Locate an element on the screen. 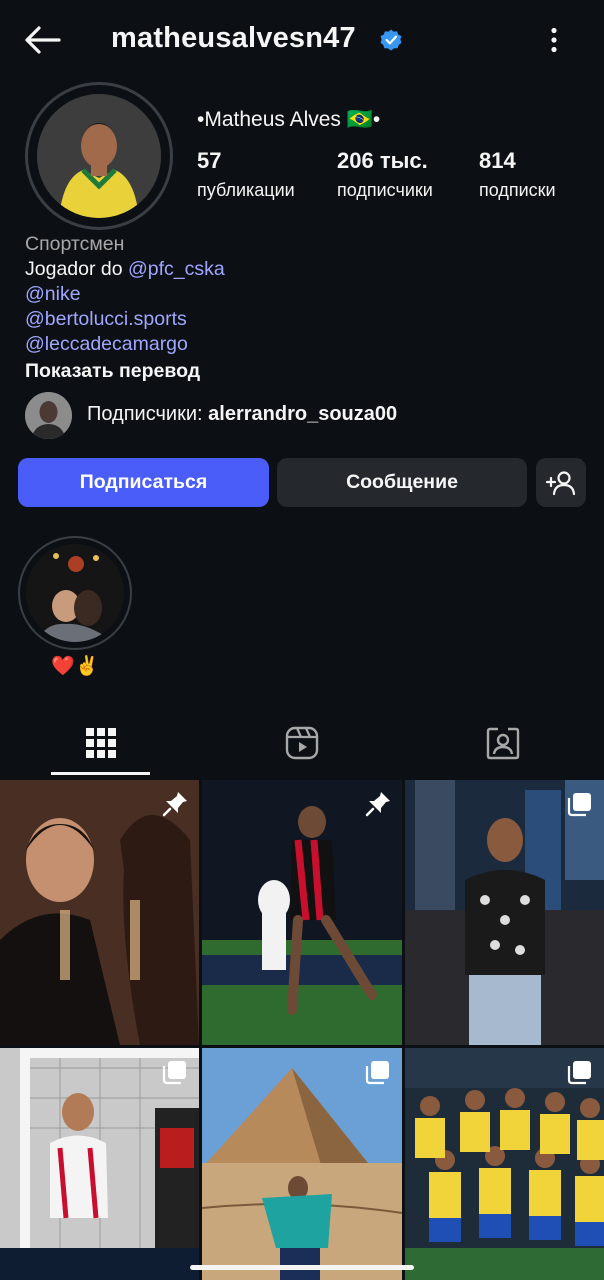 The image size is (604, 1280). suggest-people-button is located at coordinates (561, 482).